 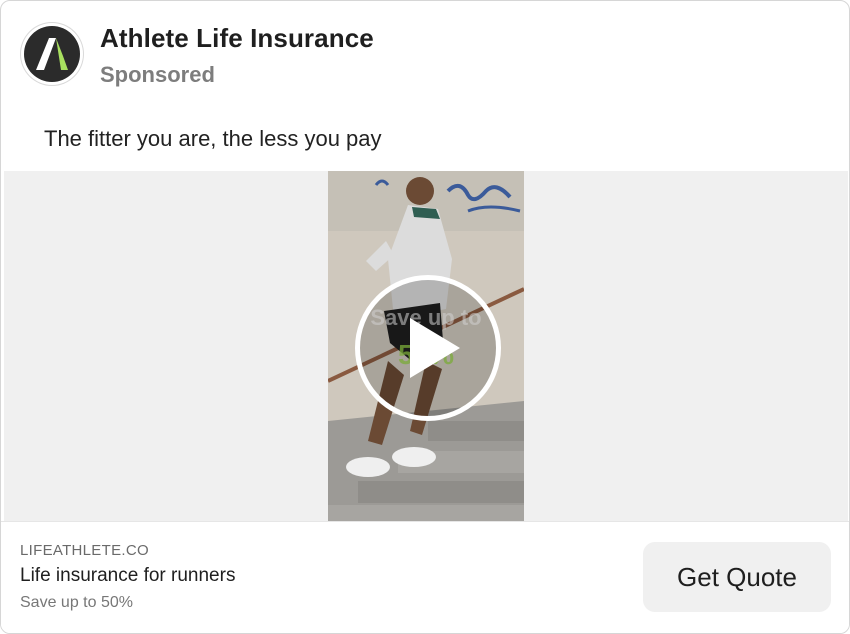 What do you see at coordinates (435, 348) in the screenshot?
I see `play-icon` at bounding box center [435, 348].